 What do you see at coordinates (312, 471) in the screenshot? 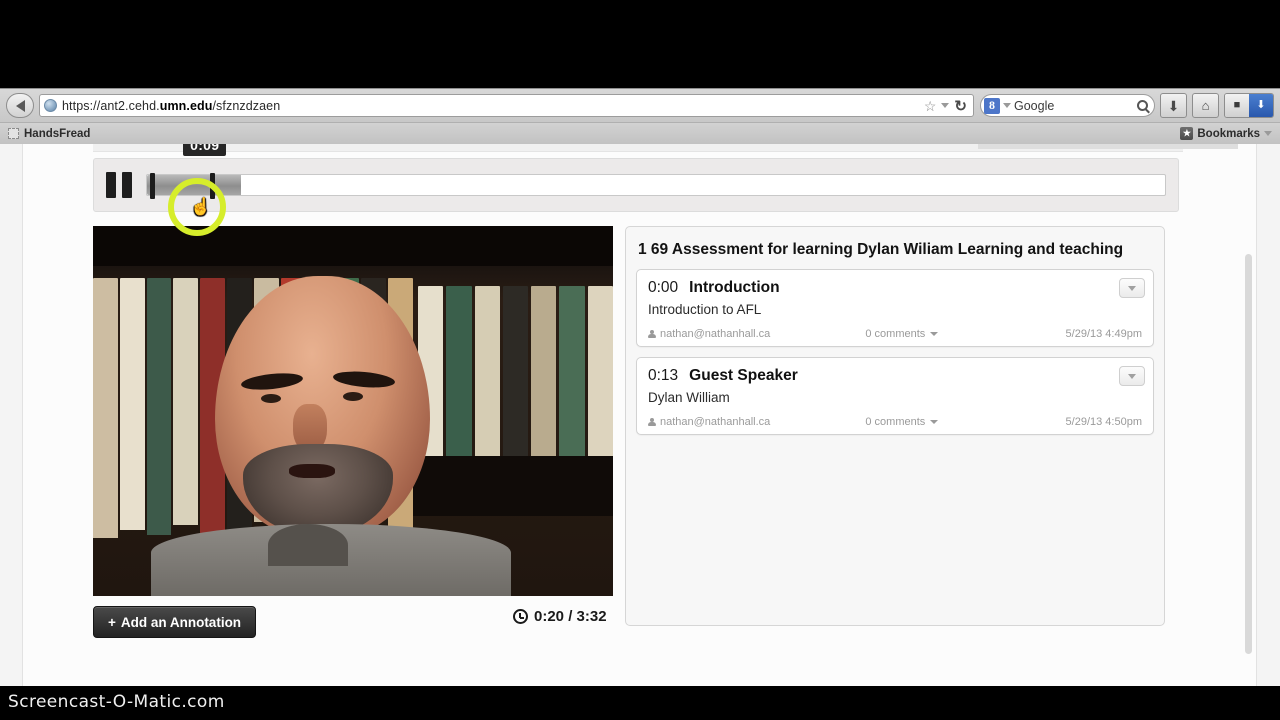
I see `speaker-mouth` at bounding box center [312, 471].